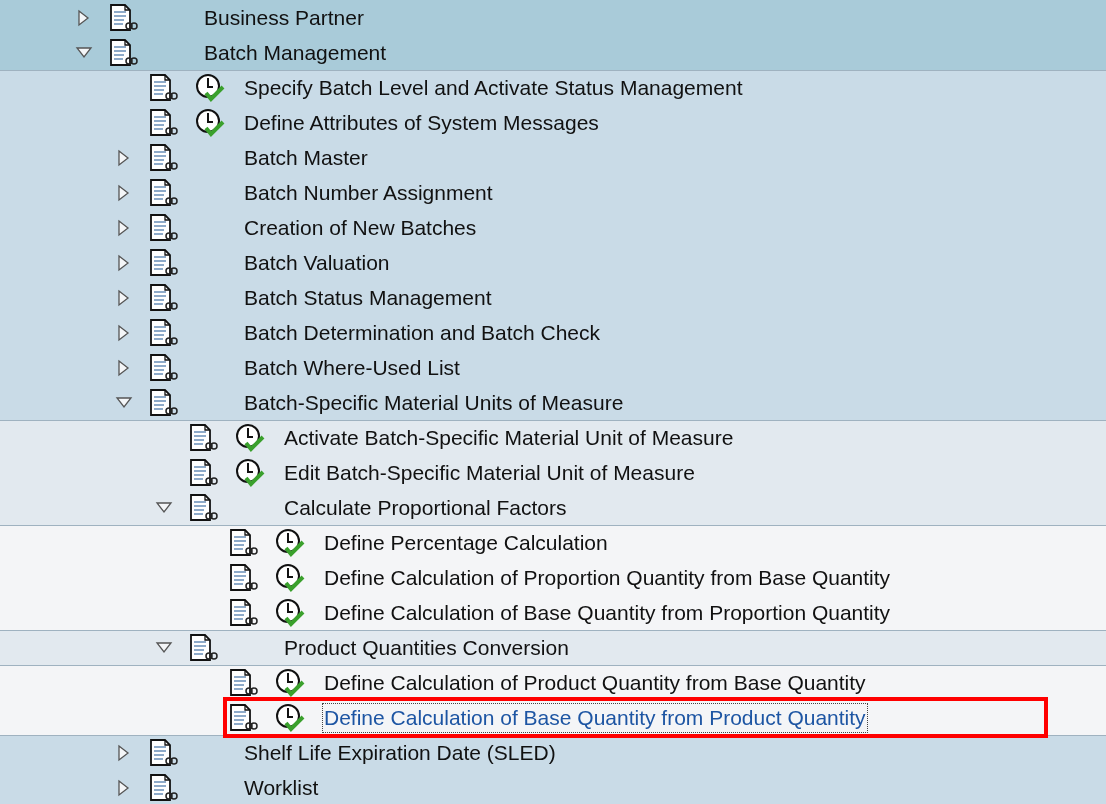 The width and height of the screenshot is (1106, 804). Describe the element at coordinates (422, 332) in the screenshot. I see `tree-item: Batch Determination and Batch Check` at that location.